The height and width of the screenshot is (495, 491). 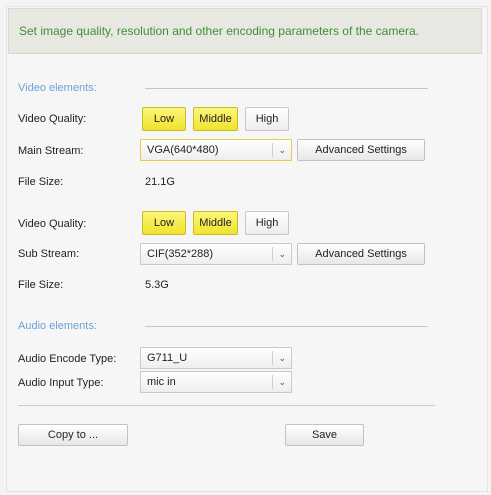 I want to click on sub-video-quality-label: Video Quality:, so click(x=52, y=224).